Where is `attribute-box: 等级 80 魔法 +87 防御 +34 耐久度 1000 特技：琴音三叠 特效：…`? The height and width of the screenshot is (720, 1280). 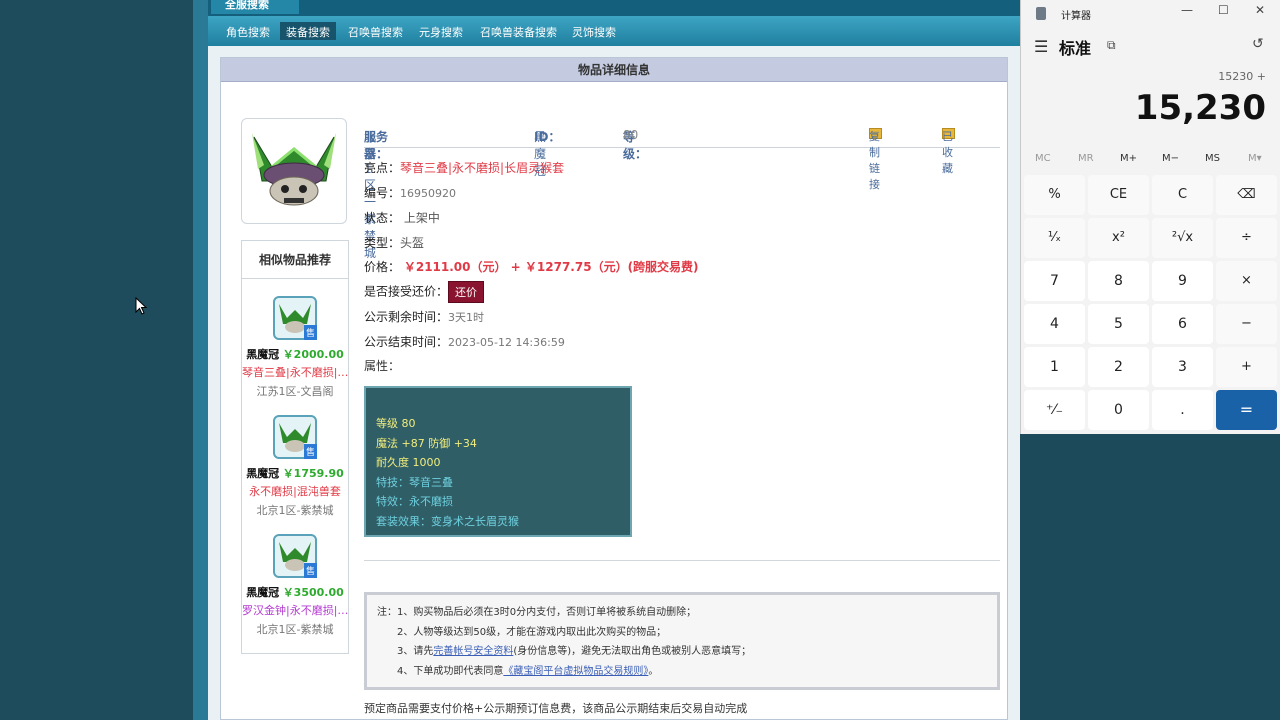 attribute-box: 等级 80 魔法 +87 防御 +34 耐久度 1000 特技：琴音三叠 特效：… is located at coordinates (498, 461).